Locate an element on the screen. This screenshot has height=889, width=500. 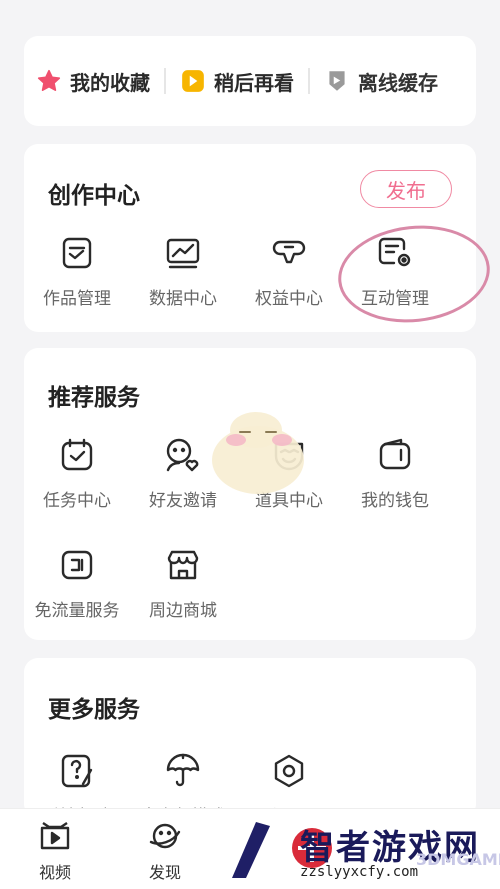
calendar-check-icon is located at coordinates (77, 455).